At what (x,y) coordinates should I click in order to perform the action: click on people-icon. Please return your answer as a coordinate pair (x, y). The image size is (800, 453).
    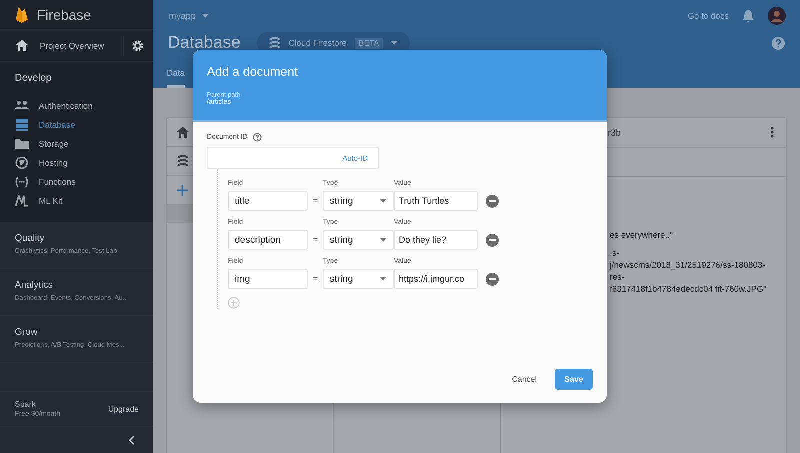
    Looking at the image, I should click on (22, 106).